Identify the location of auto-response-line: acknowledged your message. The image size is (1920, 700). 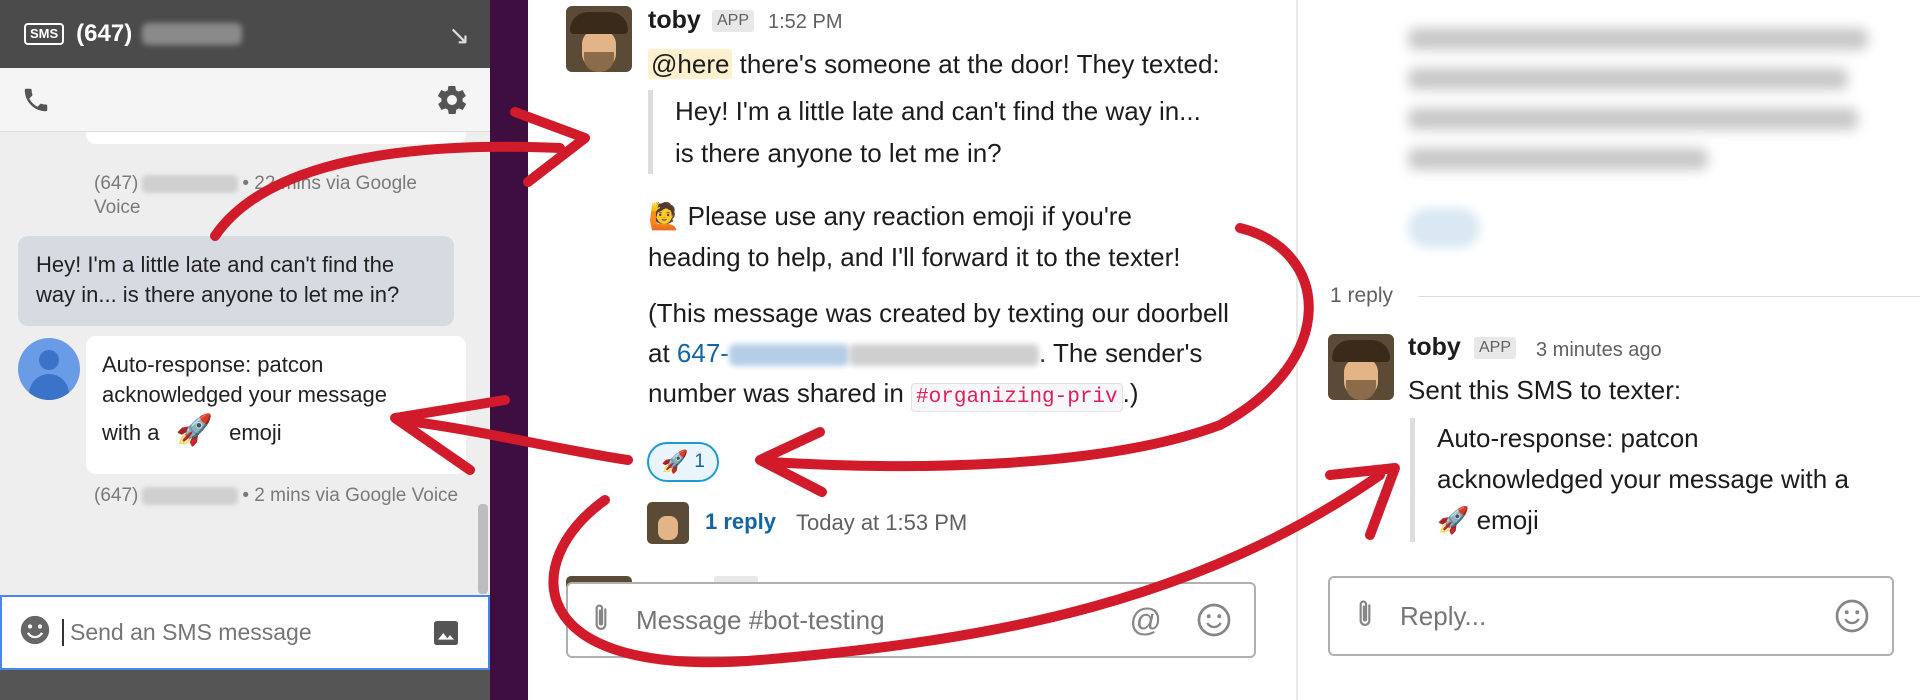
(244, 394).